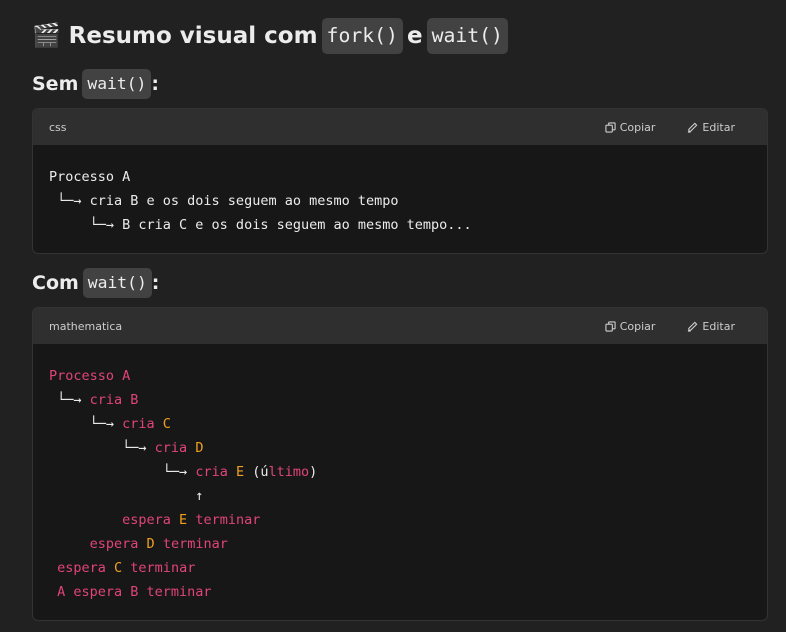 This screenshot has width=786, height=632. I want to click on code-token: ), so click(313, 472).